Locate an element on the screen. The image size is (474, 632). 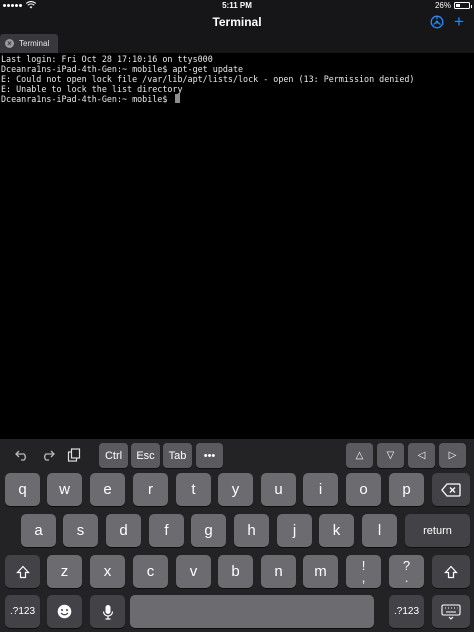
redo-icon is located at coordinates (48, 455).